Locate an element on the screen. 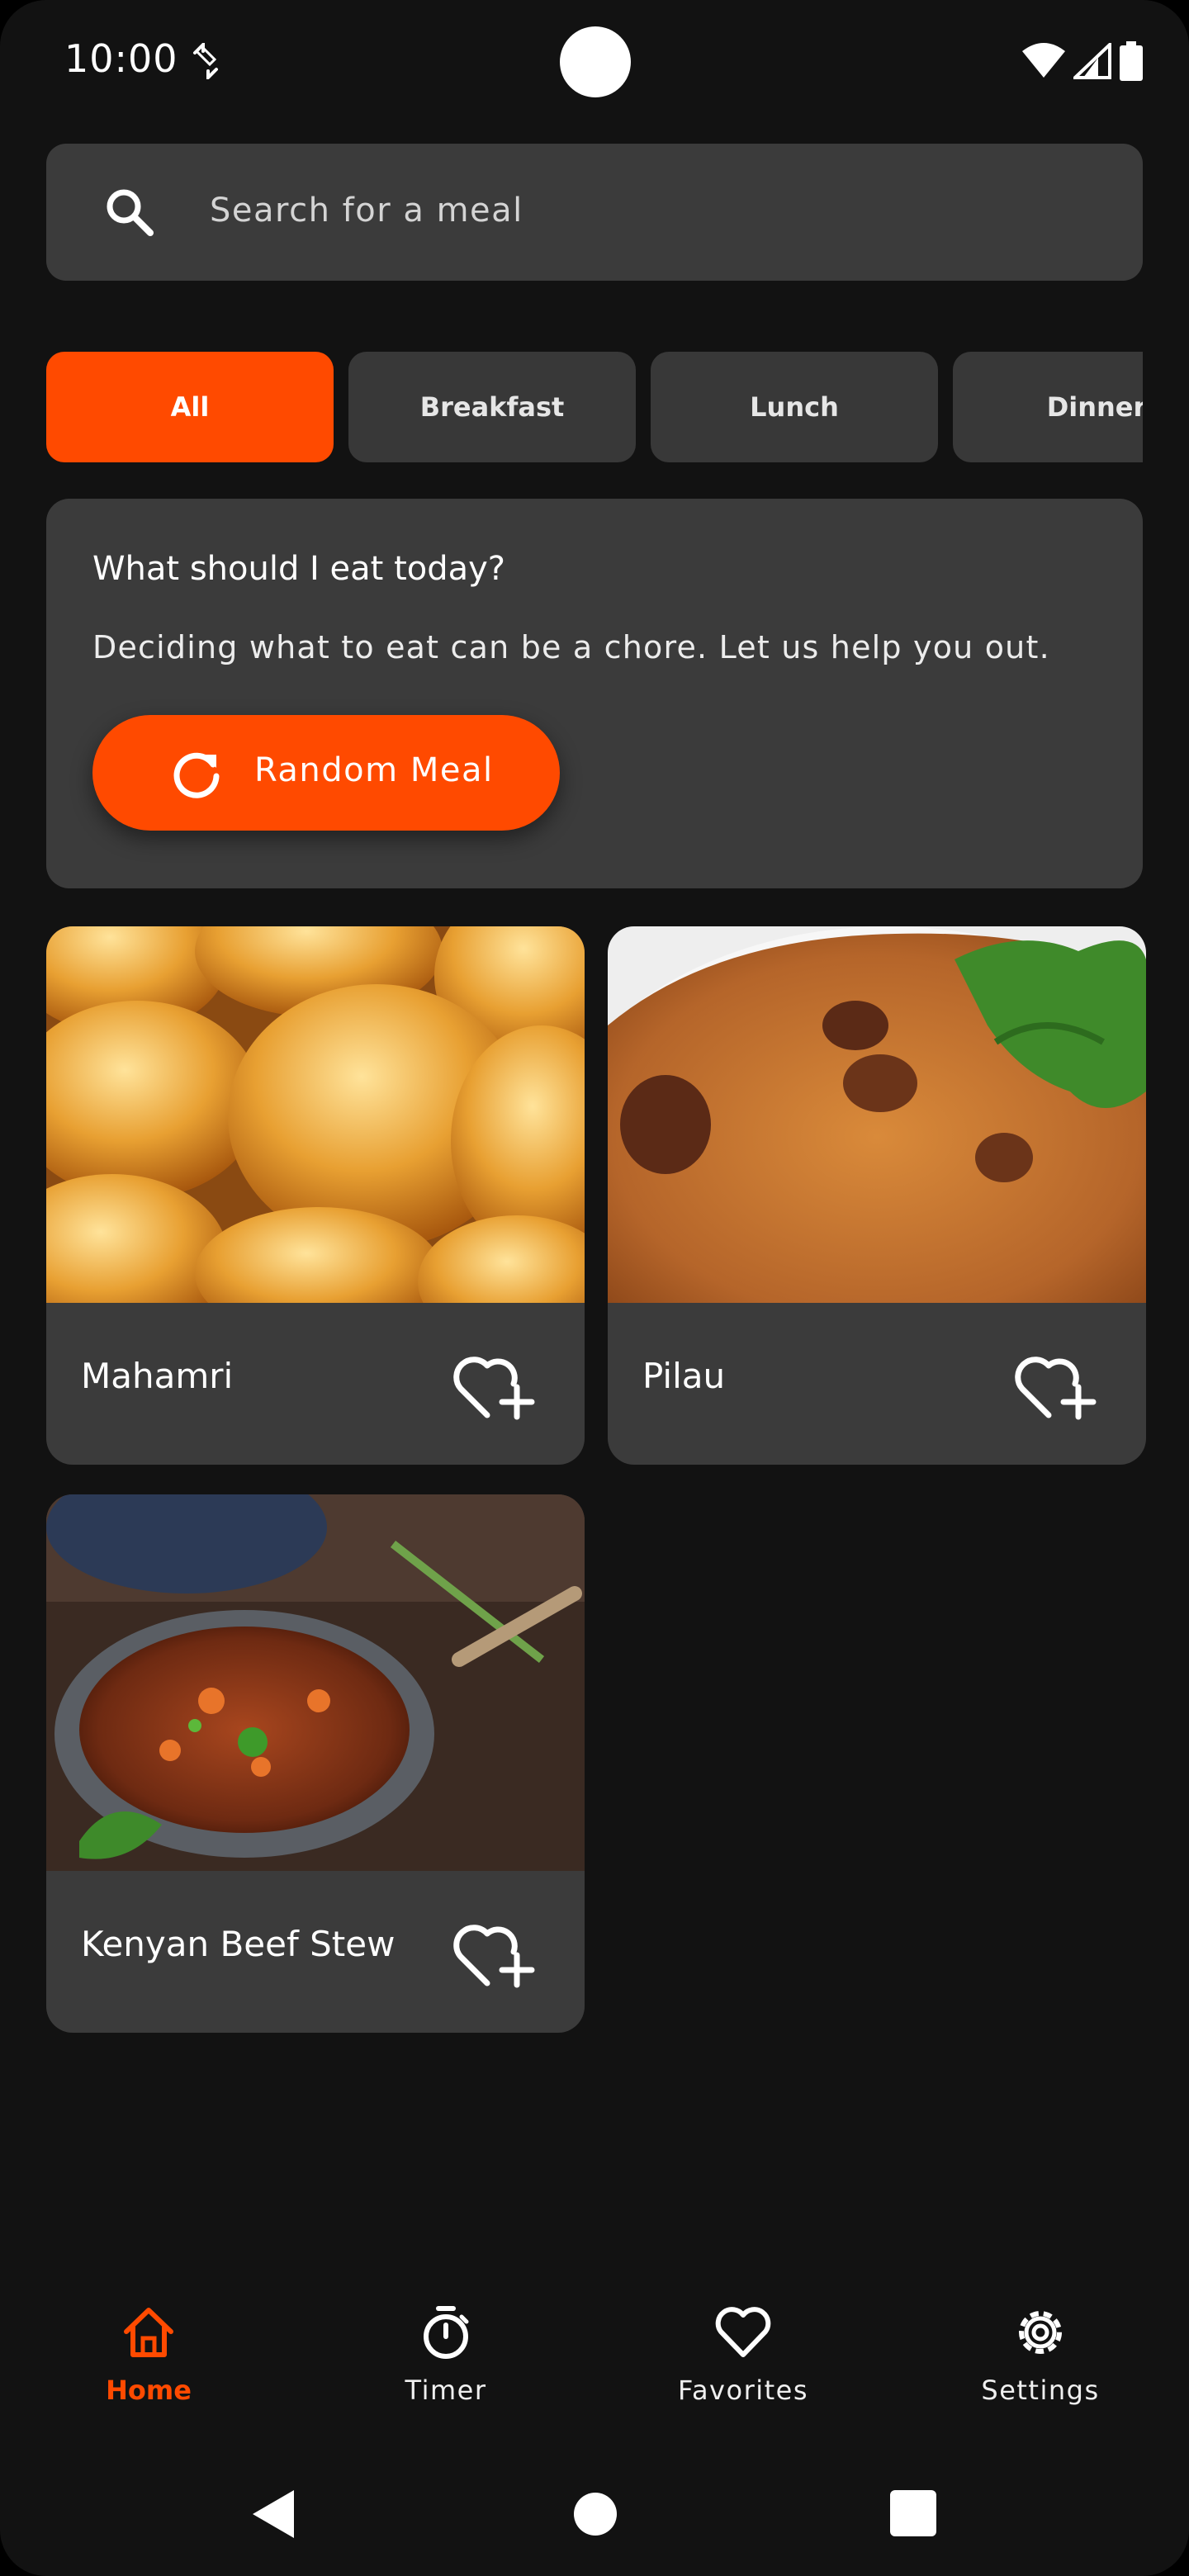  status-bar: 10:00 is located at coordinates (594, 62).